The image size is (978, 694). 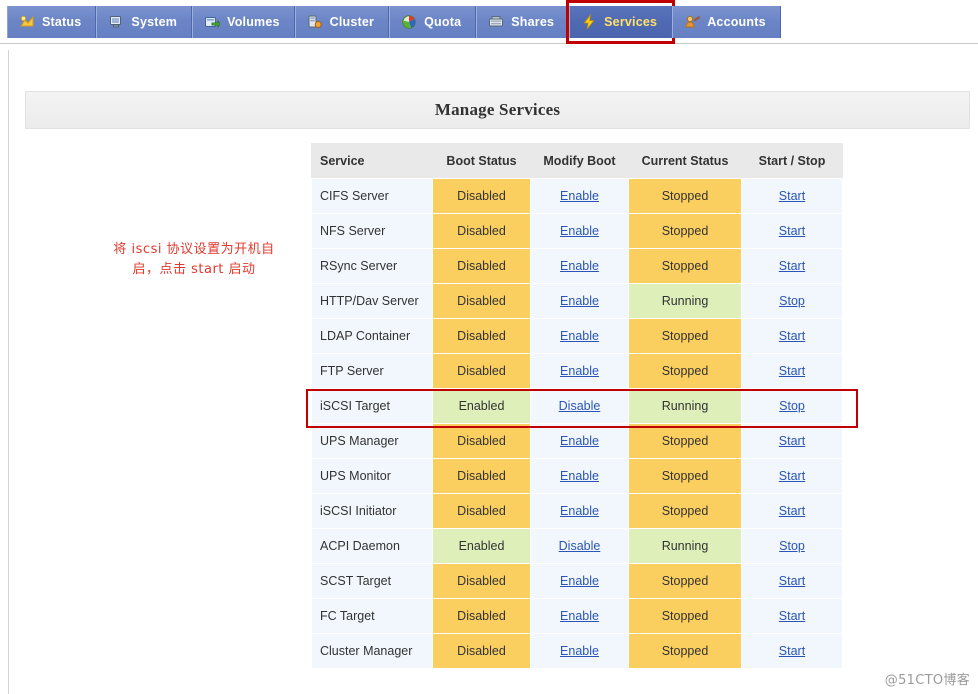 I want to click on cluster-icon, so click(x=315, y=22).